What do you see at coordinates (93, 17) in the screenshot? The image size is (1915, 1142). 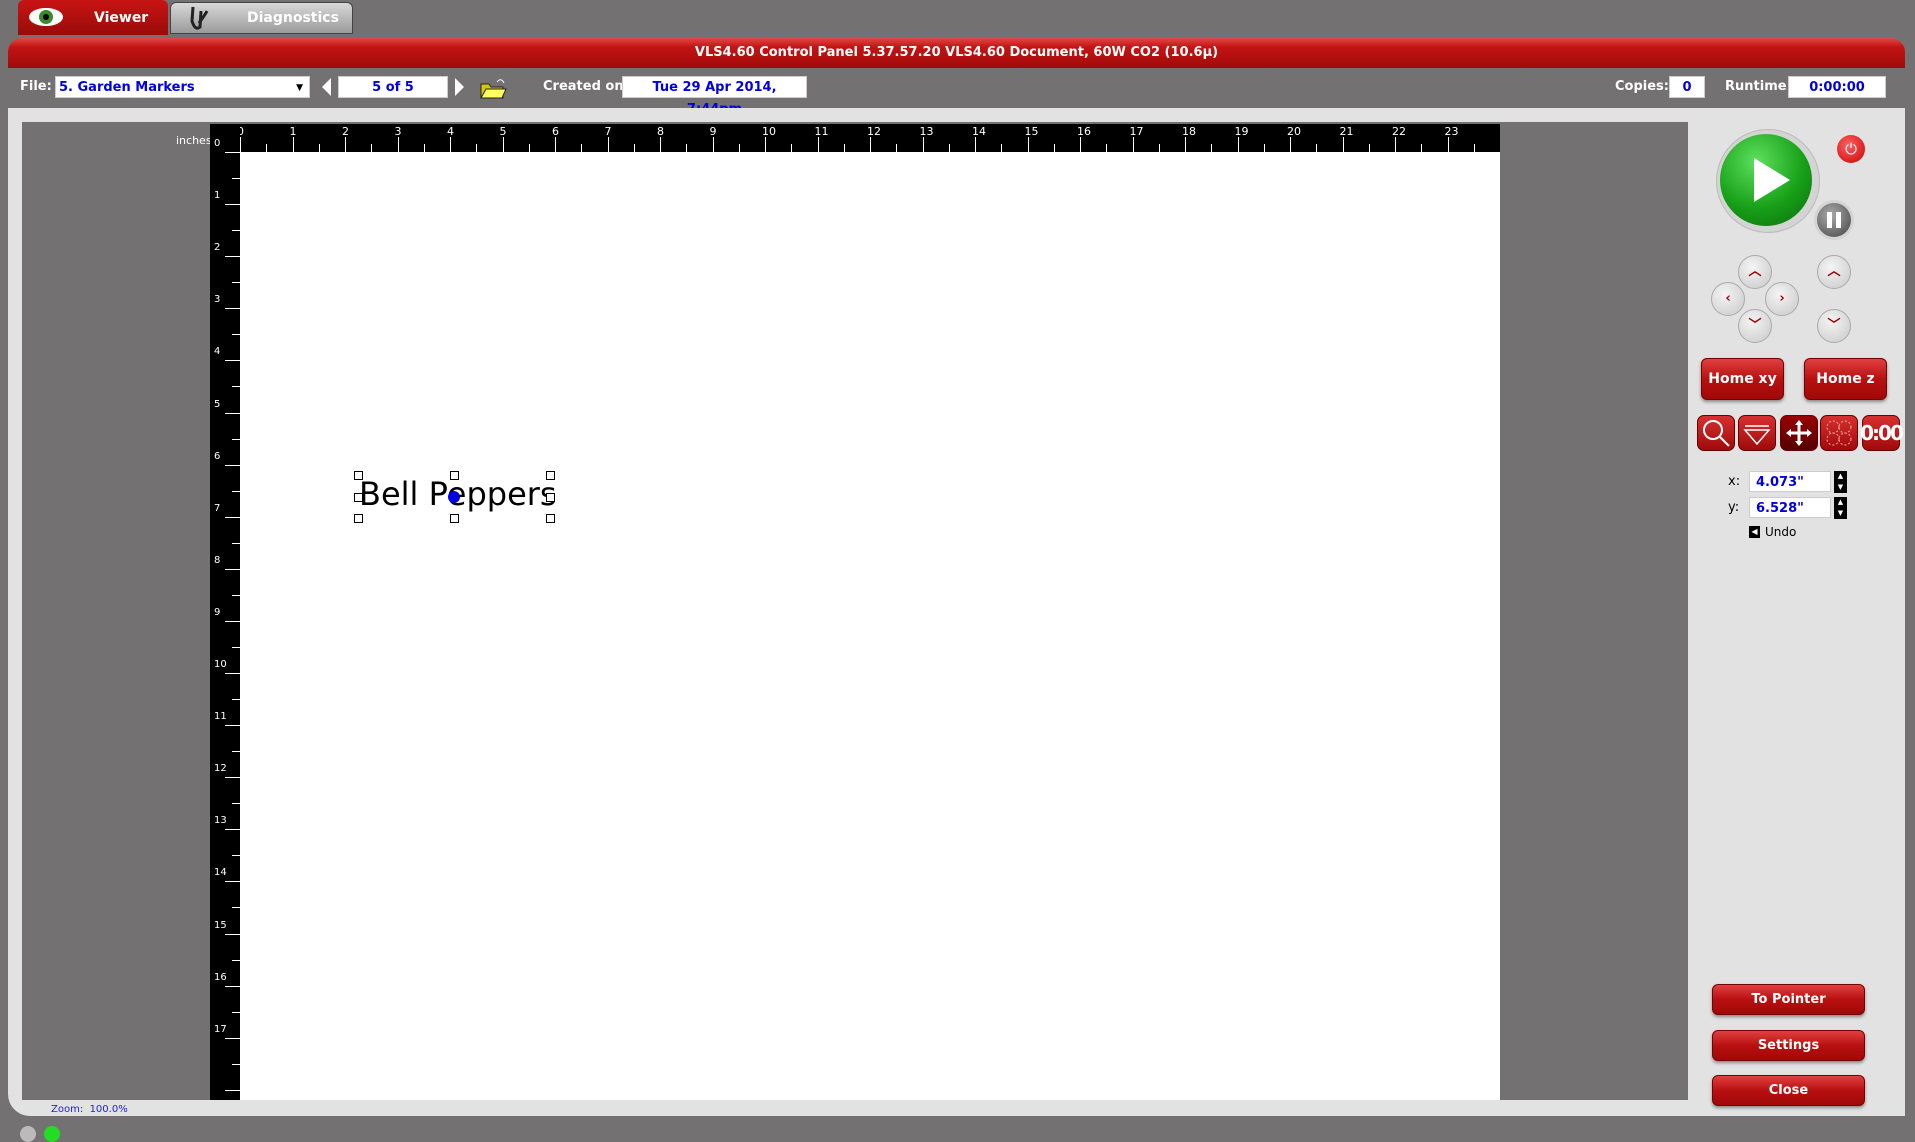 I see `tab-viewer: Viewer` at bounding box center [93, 17].